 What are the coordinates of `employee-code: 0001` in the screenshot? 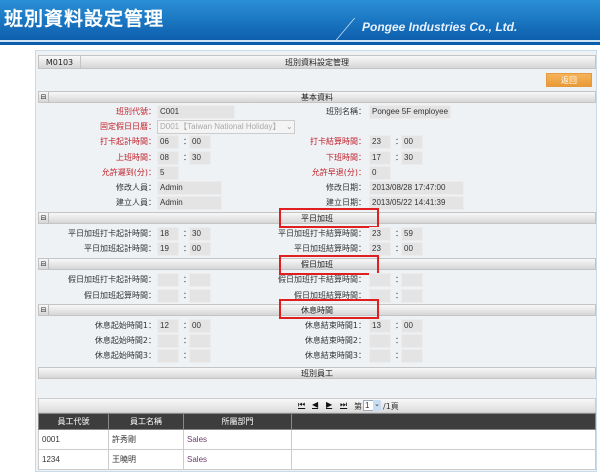 It's located at (73, 439).